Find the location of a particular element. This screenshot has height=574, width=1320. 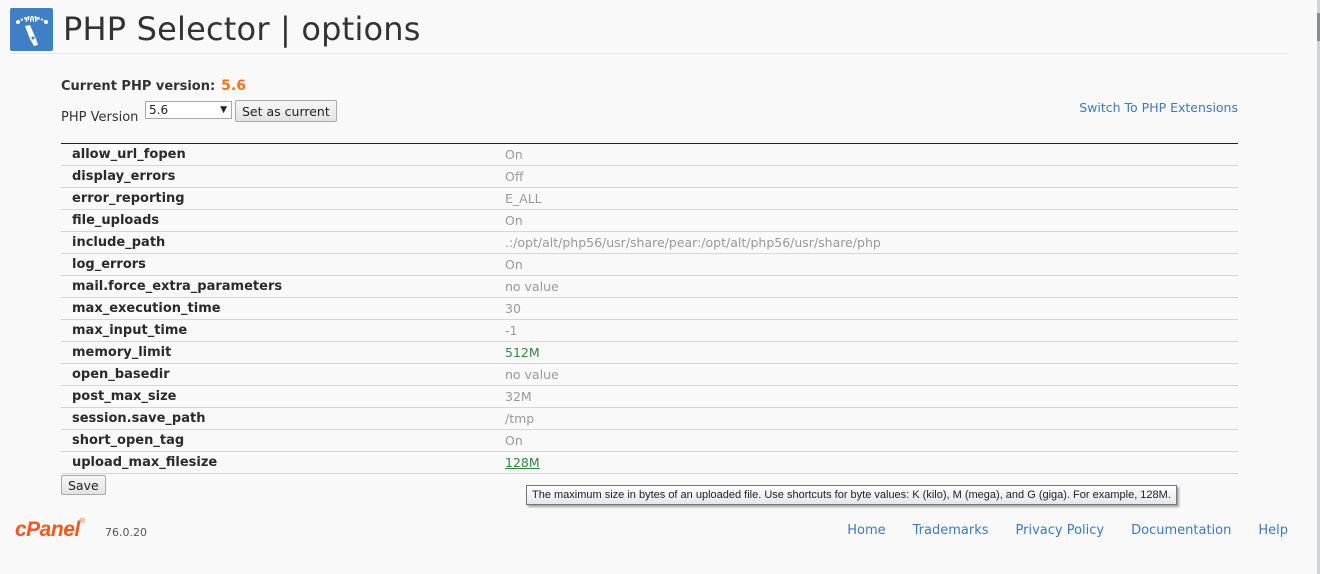

set-as-current-button: Set as current is located at coordinates (286, 111).